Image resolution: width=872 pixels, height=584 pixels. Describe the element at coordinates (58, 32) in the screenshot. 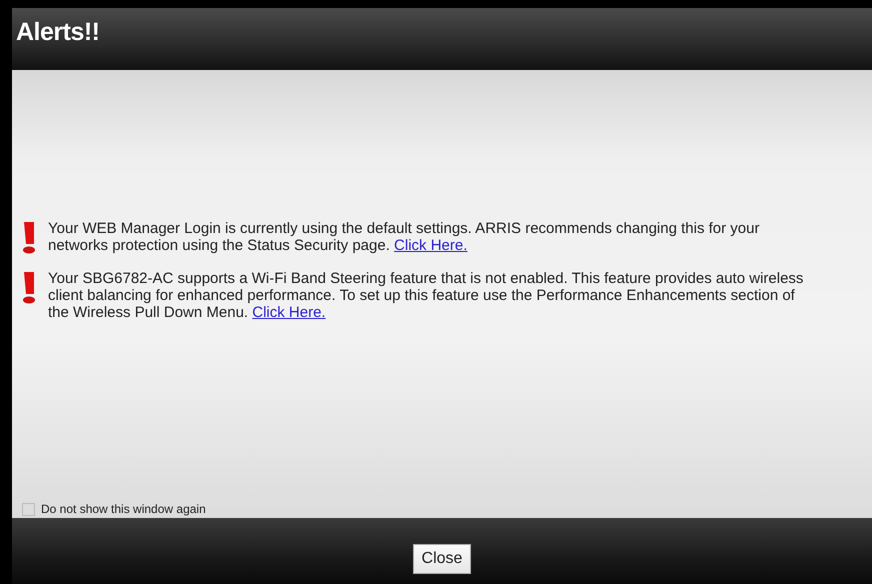

I see `window-title: Alerts!!` at that location.